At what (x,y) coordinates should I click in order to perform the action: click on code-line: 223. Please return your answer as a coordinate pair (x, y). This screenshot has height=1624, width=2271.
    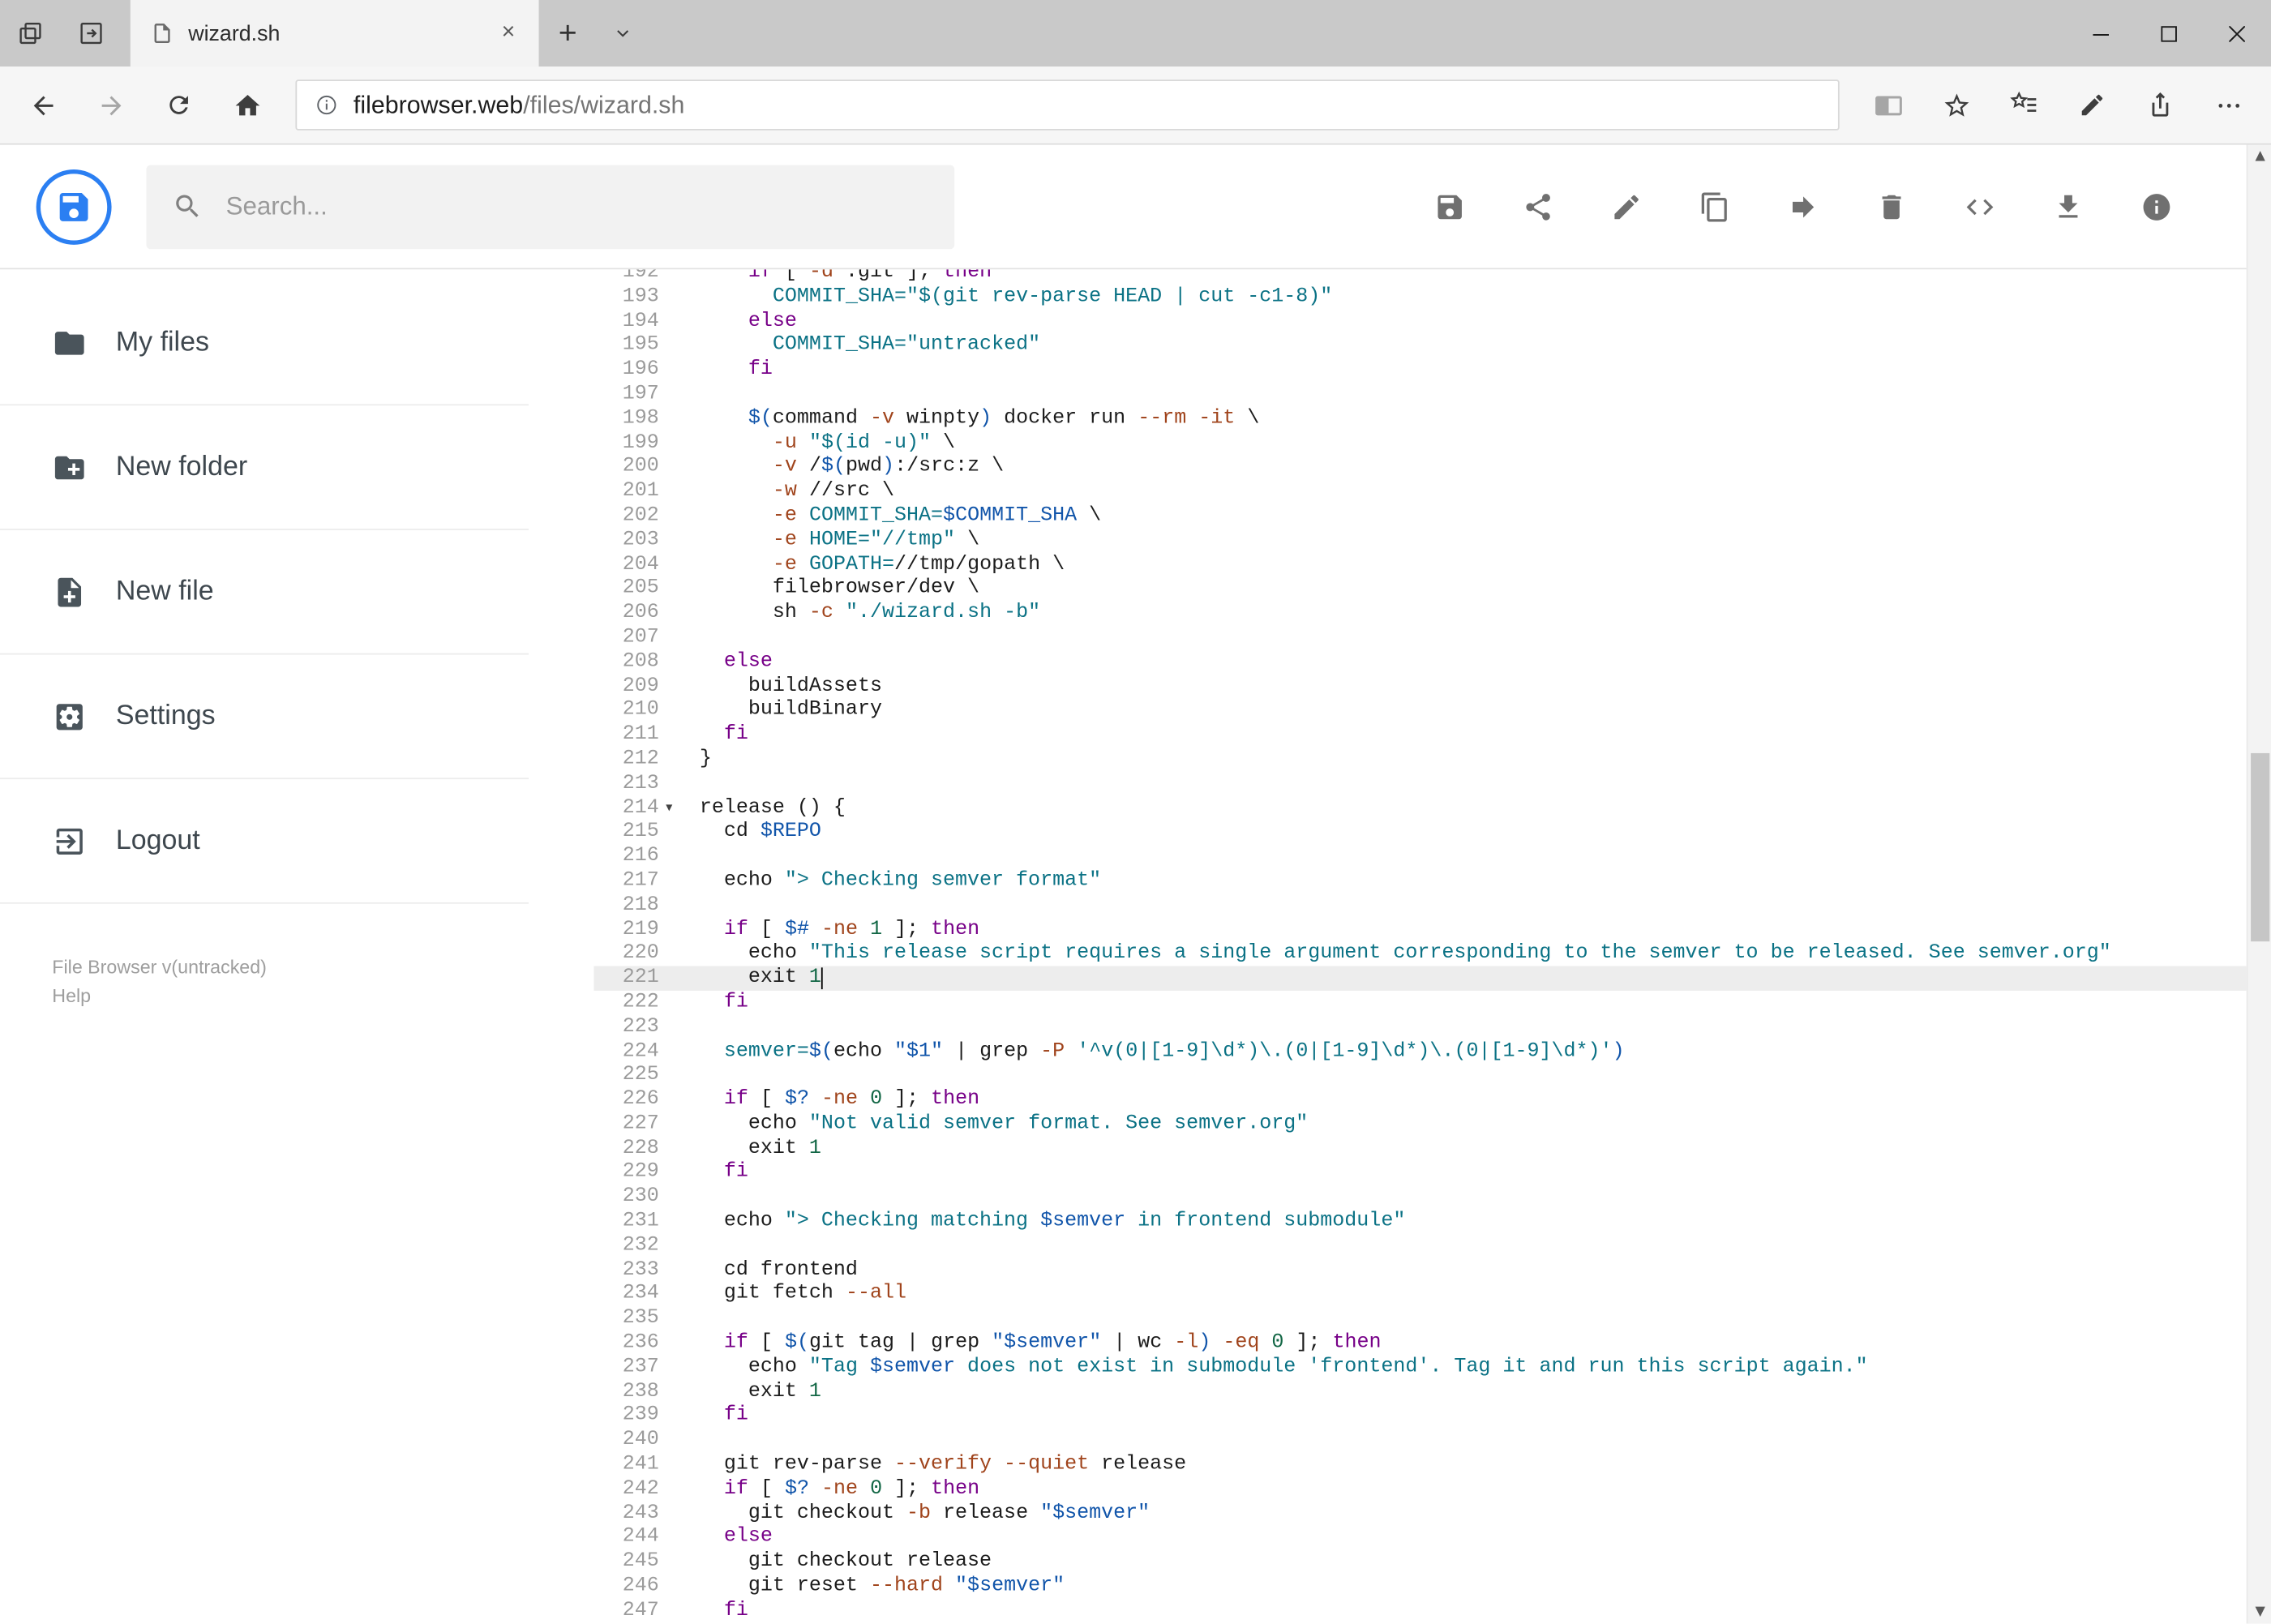
    Looking at the image, I should click on (1420, 1027).